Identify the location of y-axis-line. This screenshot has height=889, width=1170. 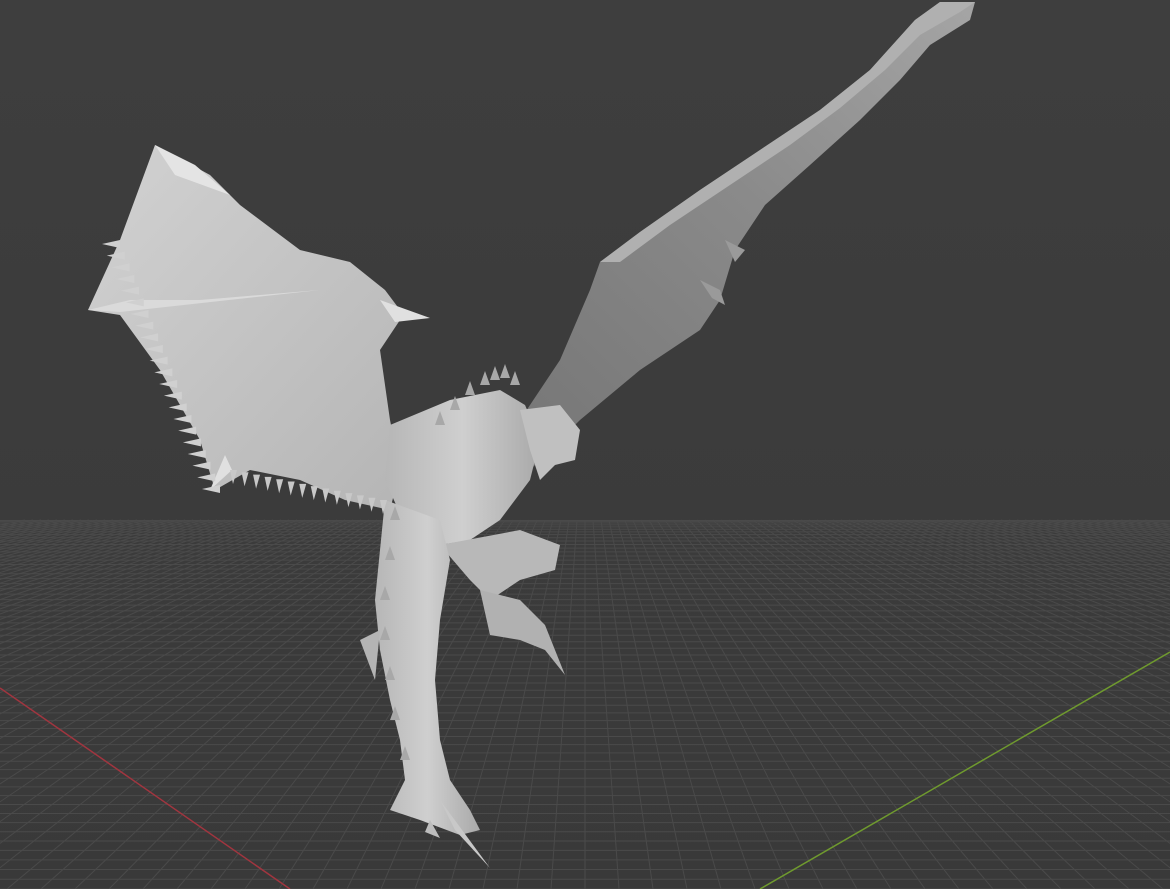
(964, 770).